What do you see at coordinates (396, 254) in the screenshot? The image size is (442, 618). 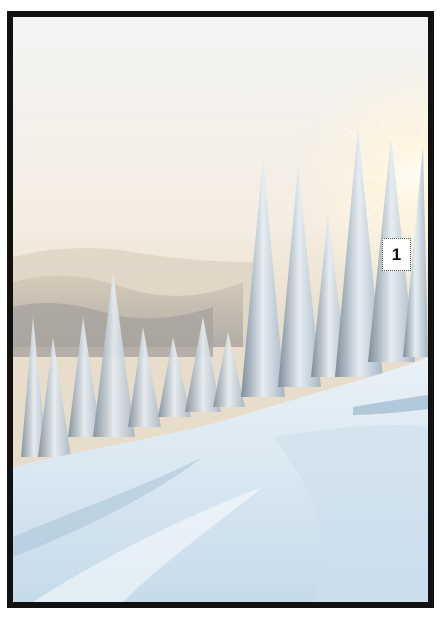 I see `annotation-marker-1: 1` at bounding box center [396, 254].